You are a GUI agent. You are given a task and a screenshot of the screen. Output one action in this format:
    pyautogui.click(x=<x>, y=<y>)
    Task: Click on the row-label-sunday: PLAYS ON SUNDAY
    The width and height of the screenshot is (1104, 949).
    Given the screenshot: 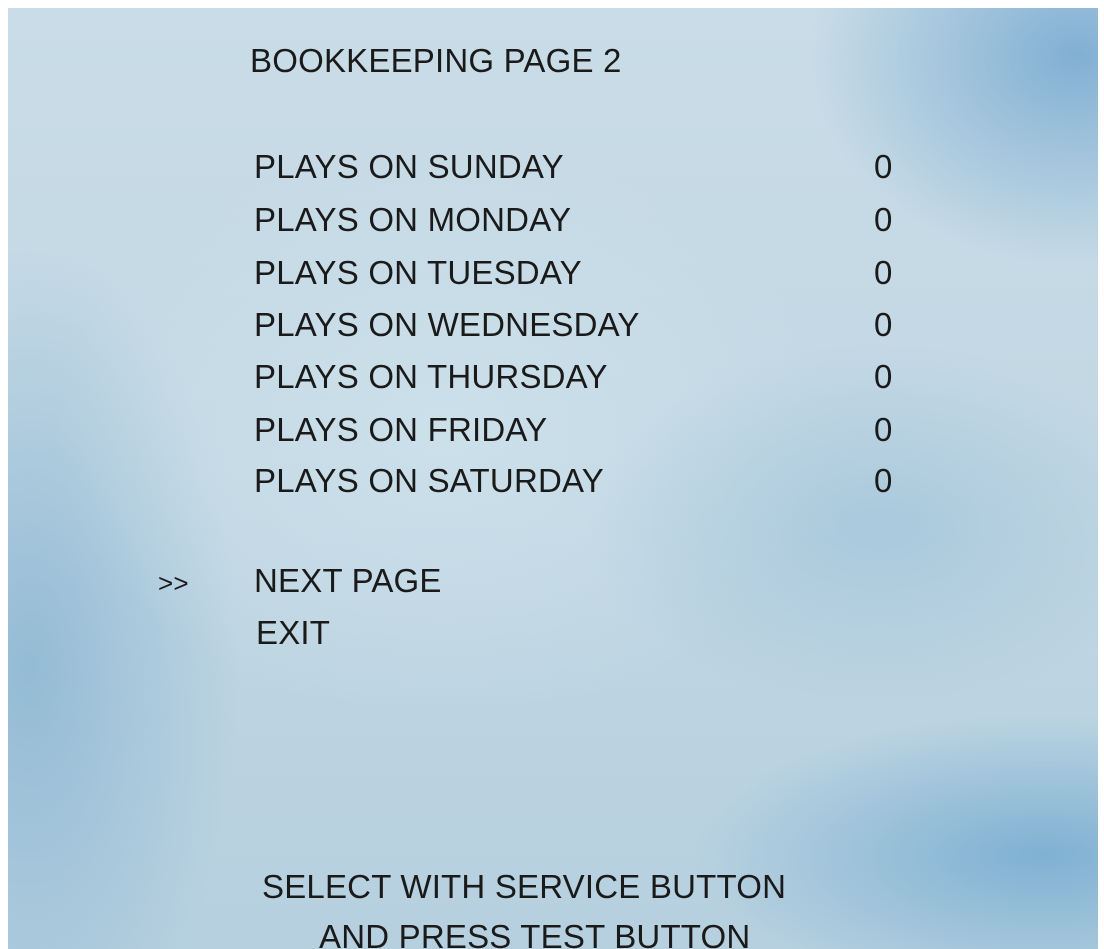 What is the action you would take?
    pyautogui.click(x=409, y=166)
    